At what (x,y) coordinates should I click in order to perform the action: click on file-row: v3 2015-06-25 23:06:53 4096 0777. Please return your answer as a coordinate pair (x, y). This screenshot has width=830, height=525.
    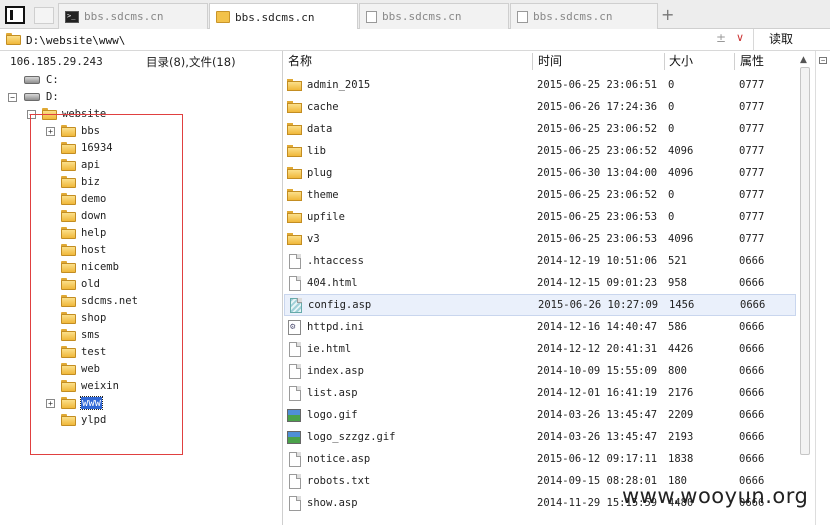
    Looking at the image, I should click on (540, 239).